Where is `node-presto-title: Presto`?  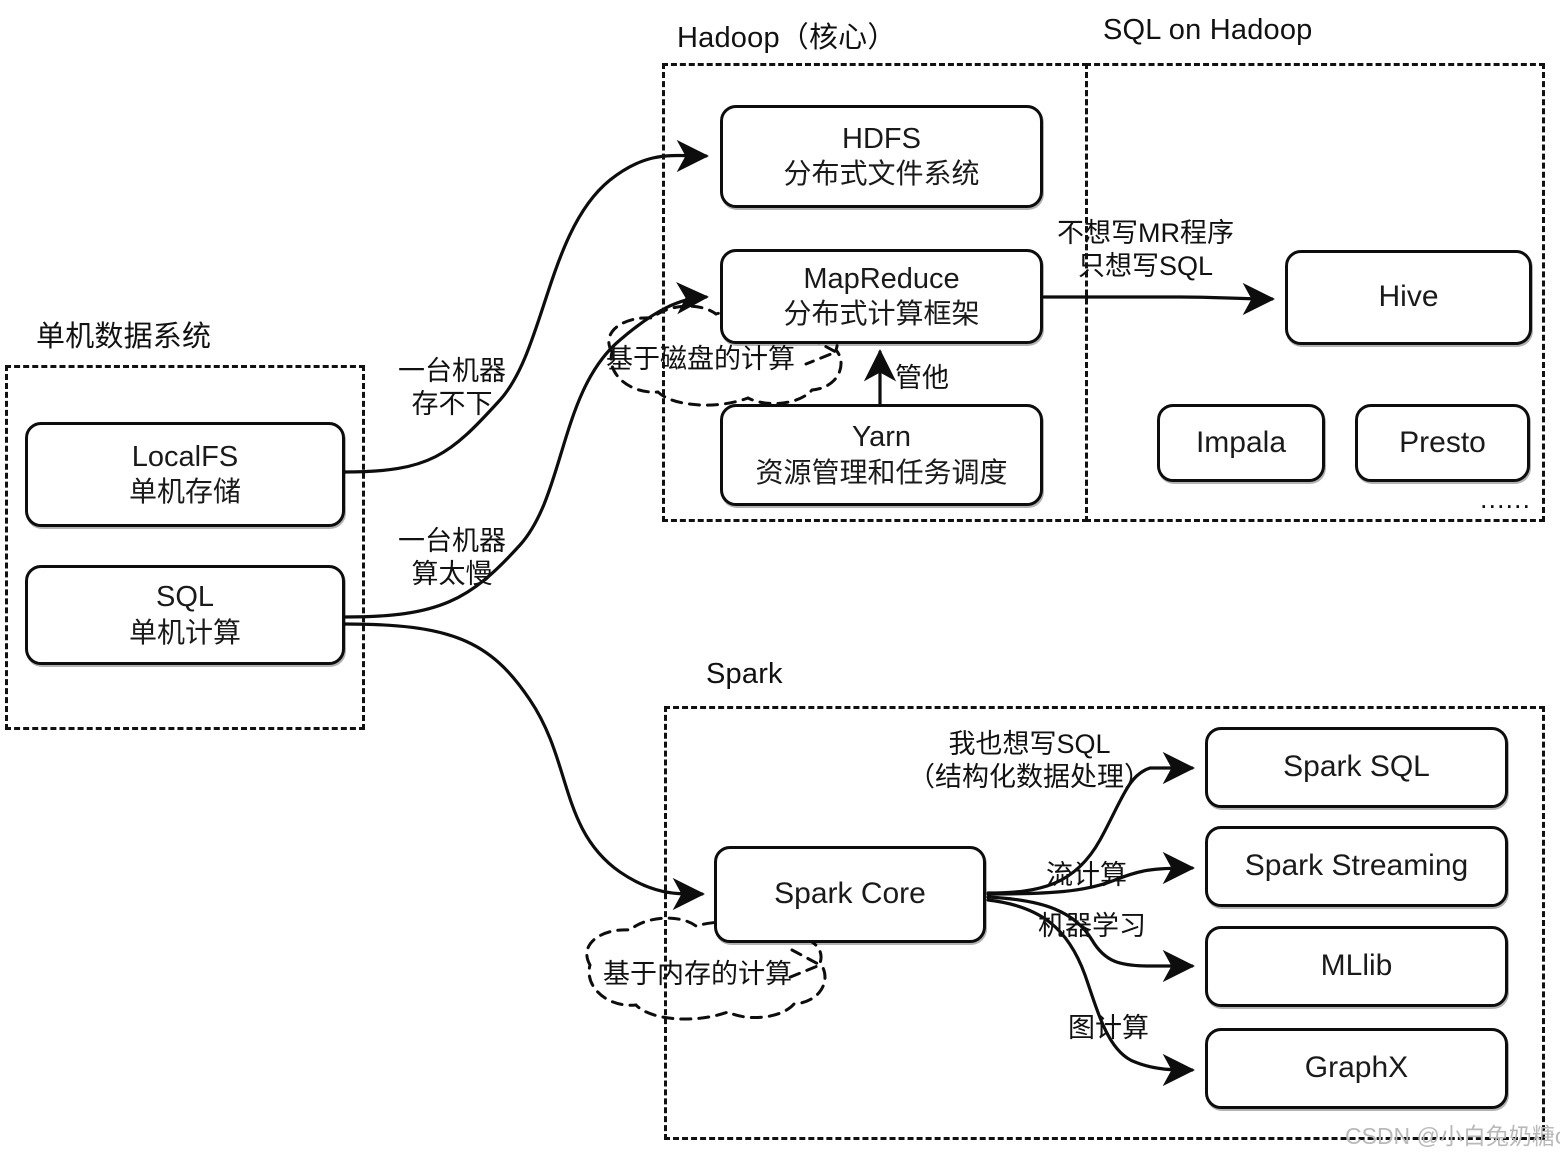 node-presto-title: Presto is located at coordinates (1442, 442).